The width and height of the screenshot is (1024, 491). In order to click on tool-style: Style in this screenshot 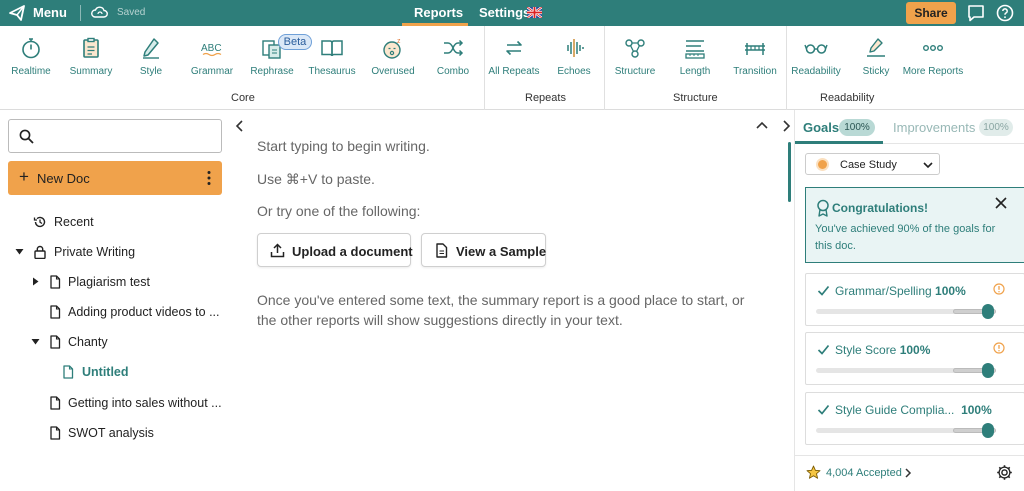, I will do `click(151, 56)`.